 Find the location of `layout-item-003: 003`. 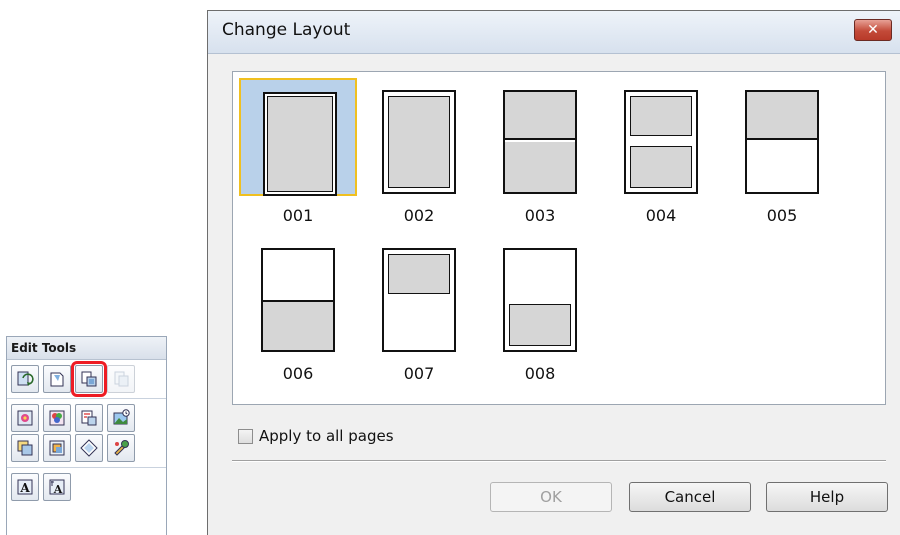

layout-item-003: 003 is located at coordinates (540, 153).